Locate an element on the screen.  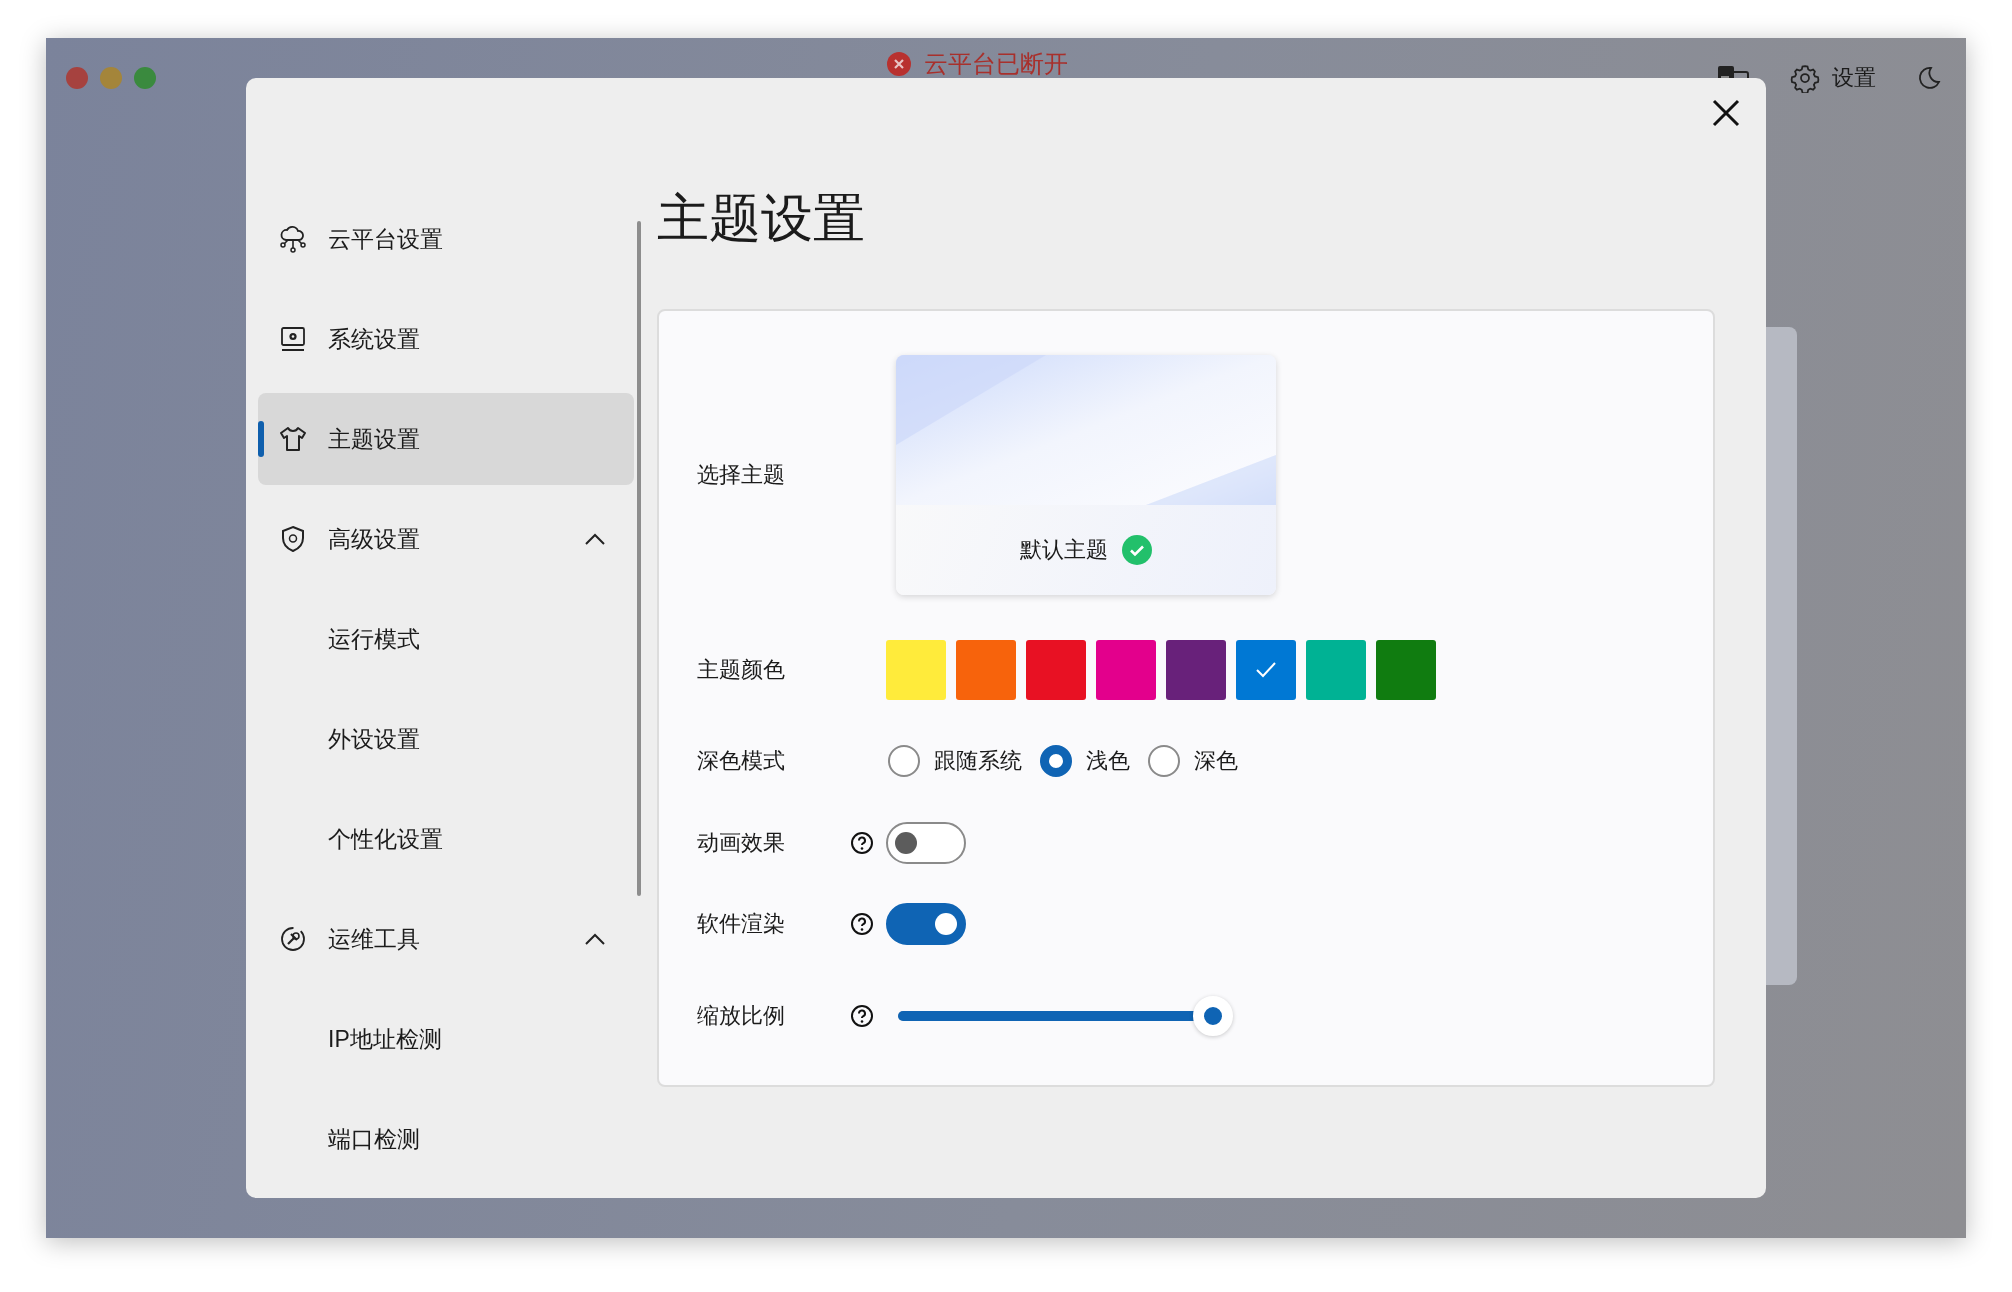
sidebar-subitem: 外设设置 is located at coordinates (446, 739).